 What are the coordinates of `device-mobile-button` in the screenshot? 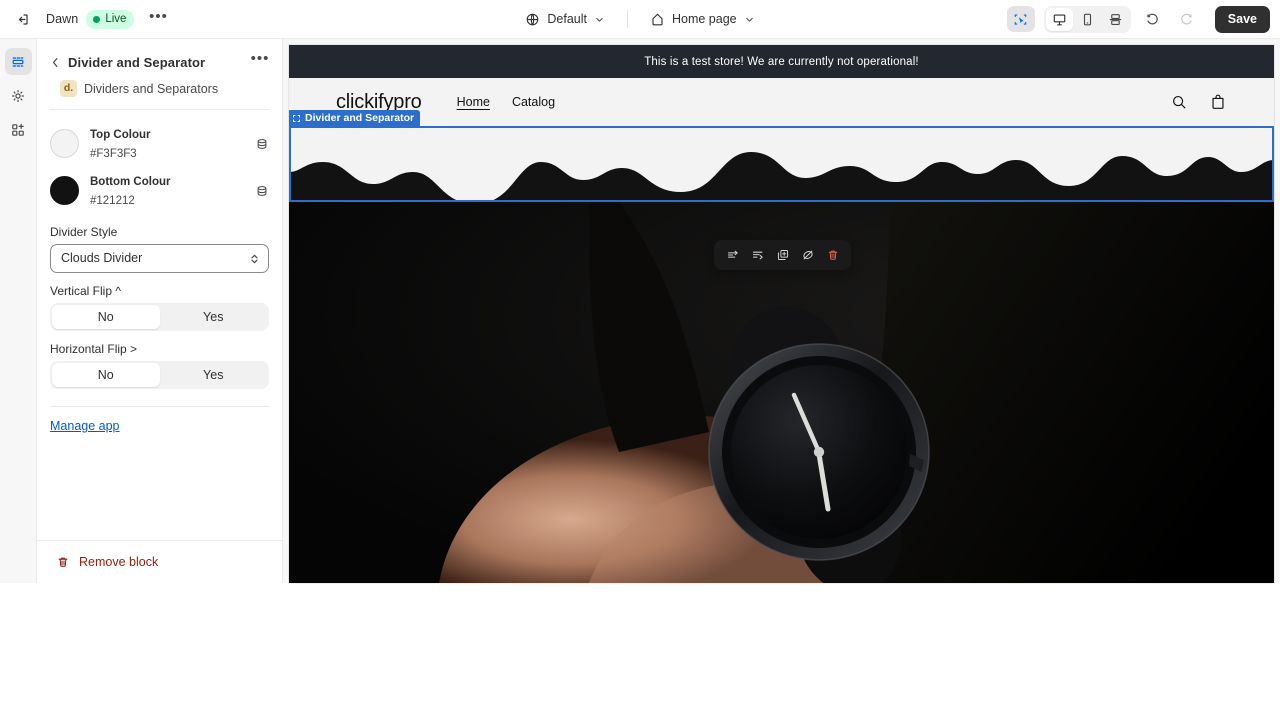 It's located at (1087, 19).